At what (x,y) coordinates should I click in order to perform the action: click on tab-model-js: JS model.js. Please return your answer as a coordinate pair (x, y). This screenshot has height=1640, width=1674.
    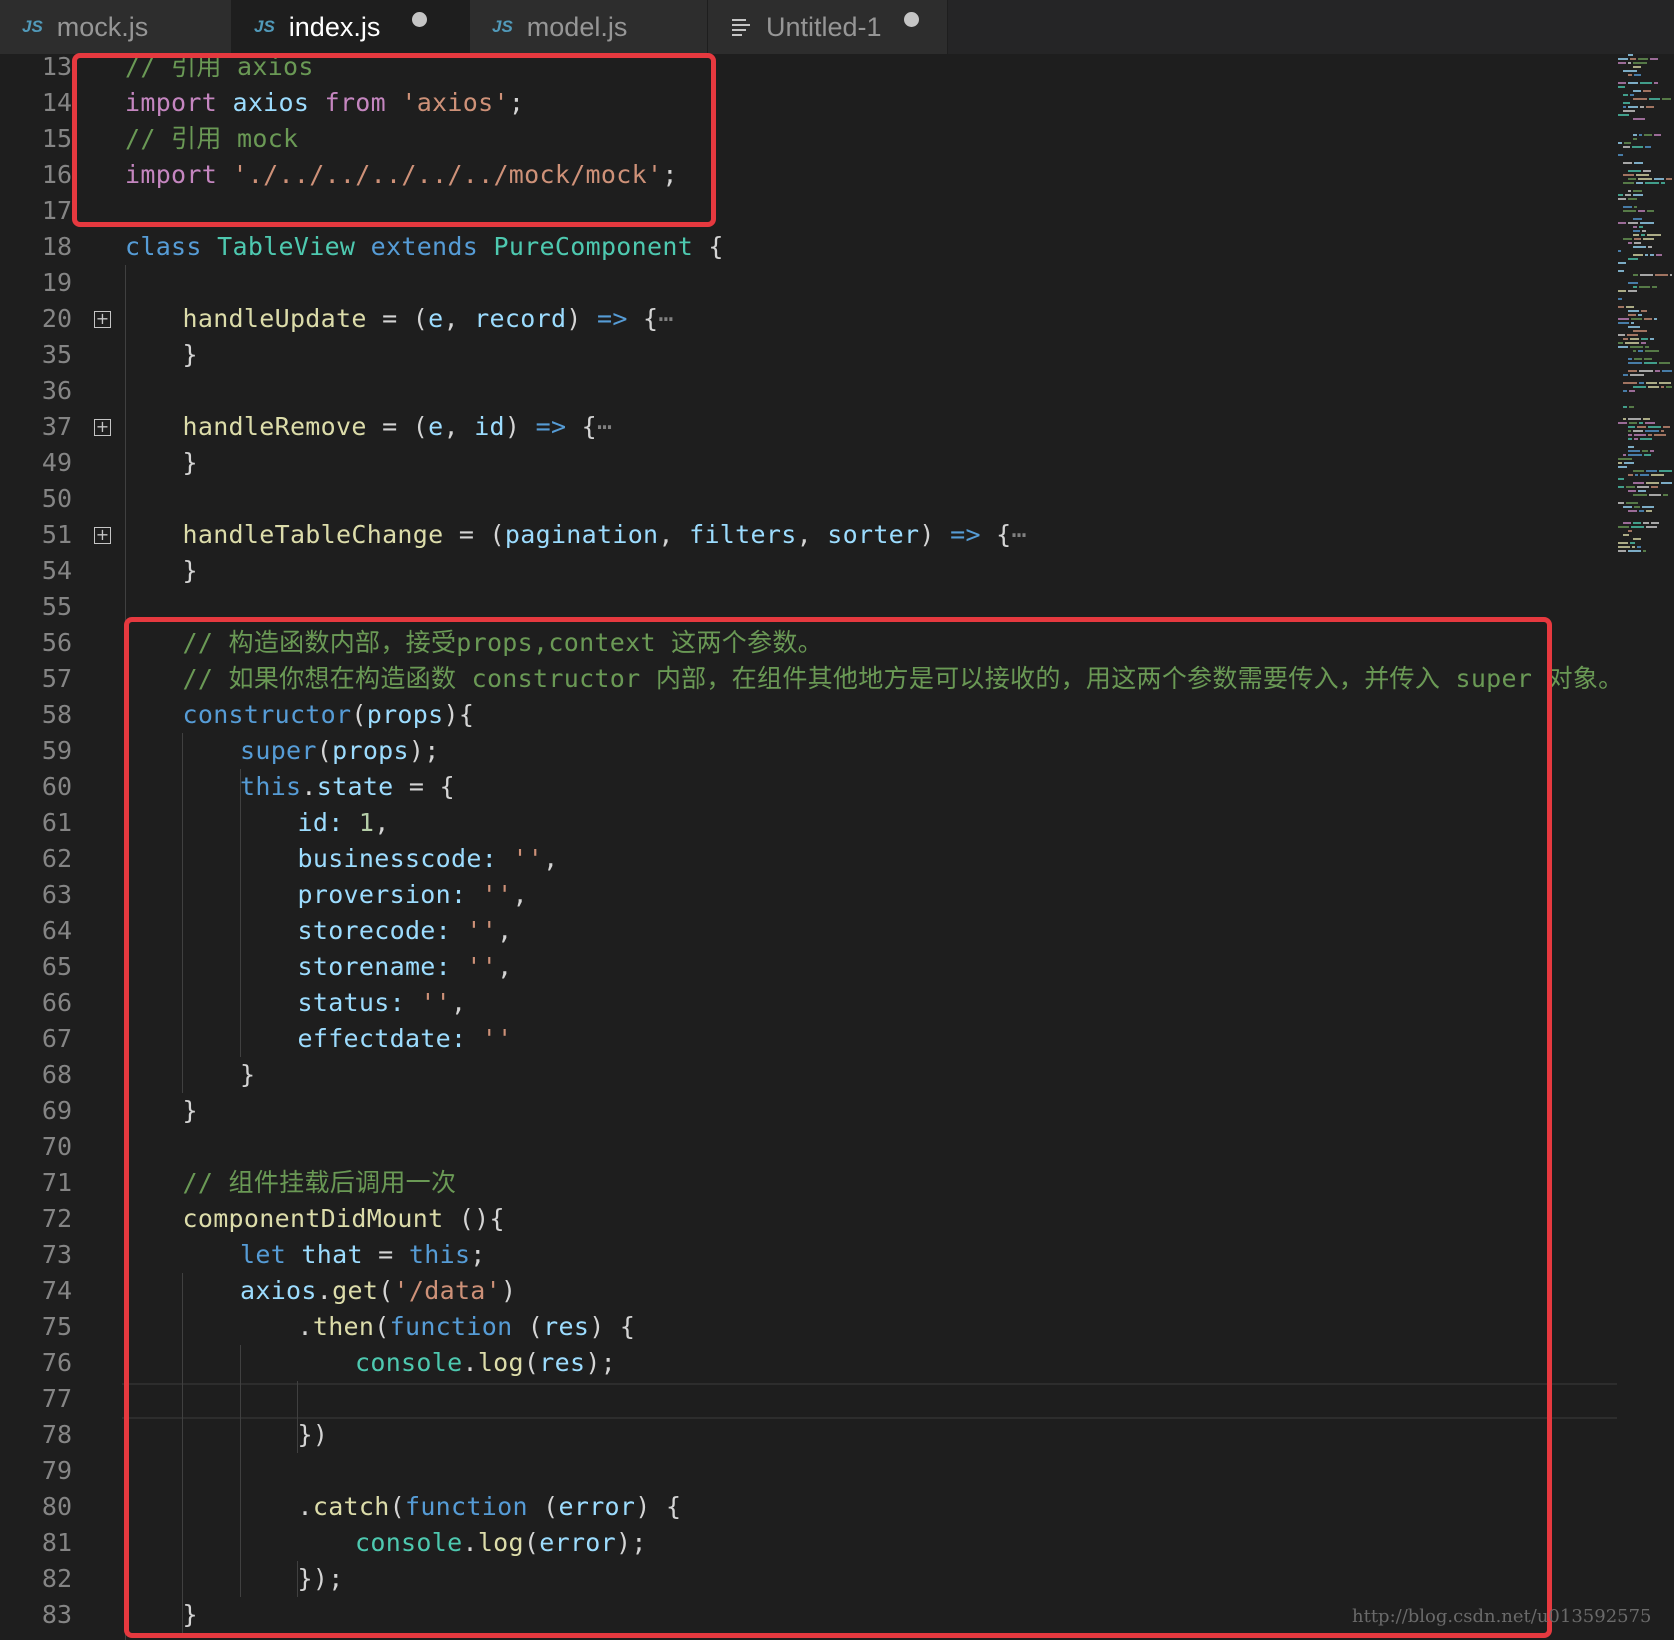
    Looking at the image, I should click on (589, 27).